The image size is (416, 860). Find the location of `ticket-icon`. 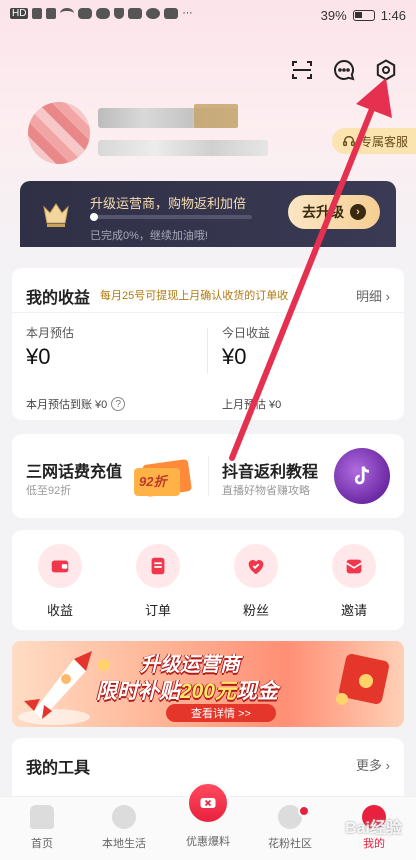

ticket-icon is located at coordinates (208, 803).